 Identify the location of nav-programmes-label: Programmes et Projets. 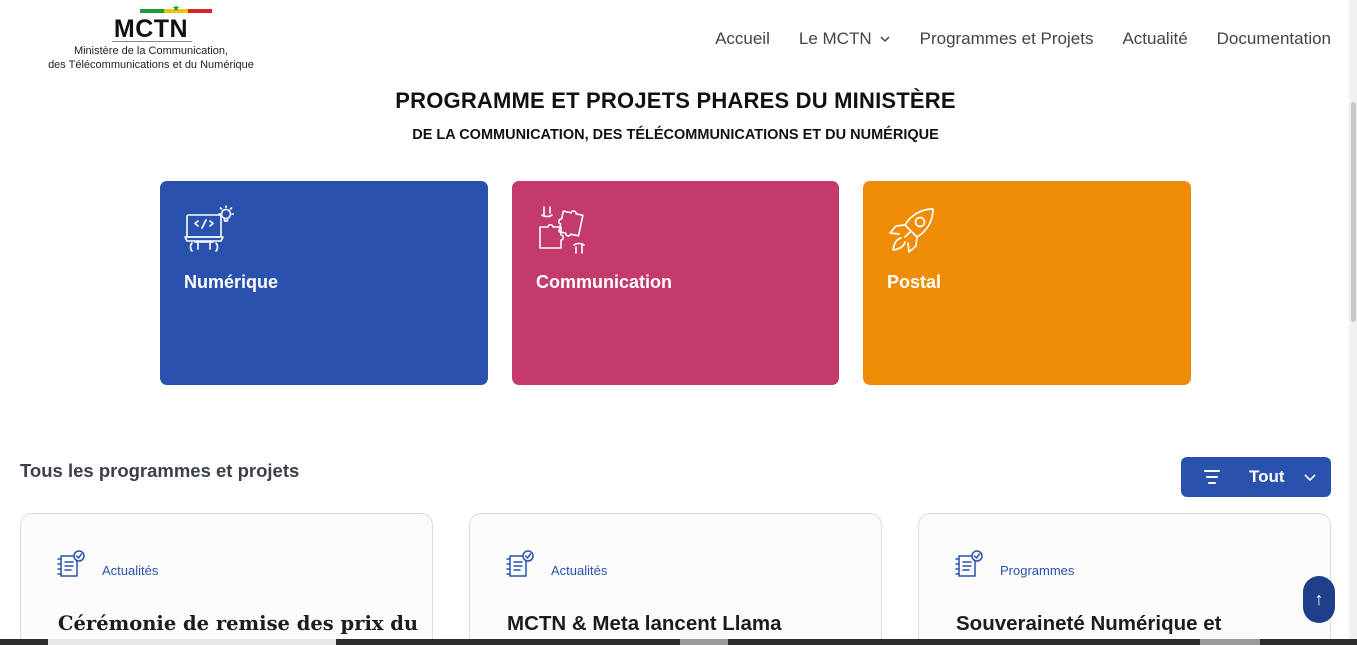
(1006, 38).